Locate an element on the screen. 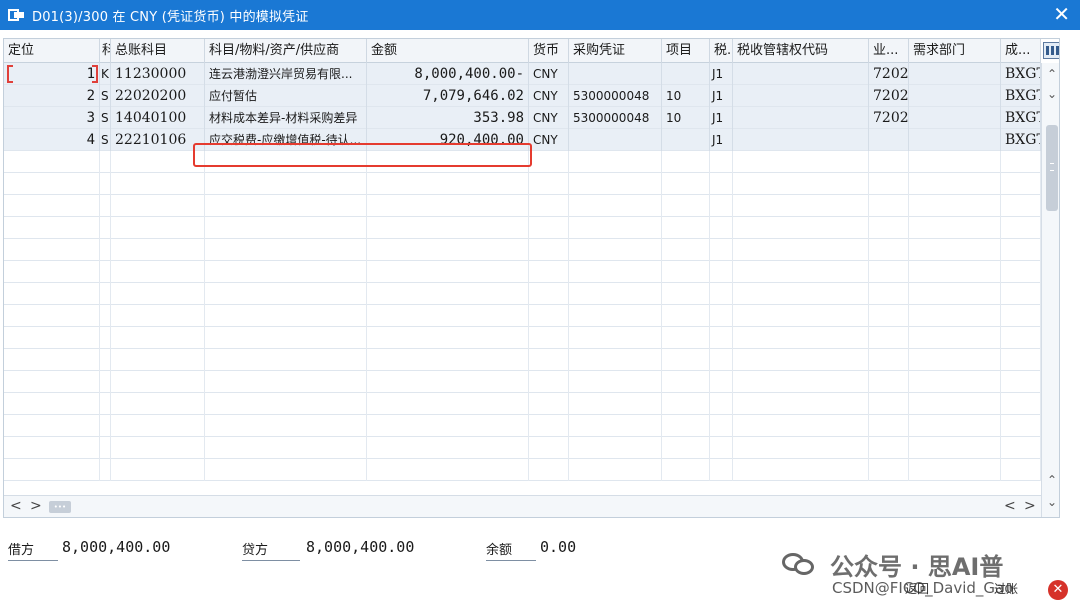 Image resolution: width=1080 pixels, height=609 pixels. scroll-thumb-vertical is located at coordinates (1052, 168).